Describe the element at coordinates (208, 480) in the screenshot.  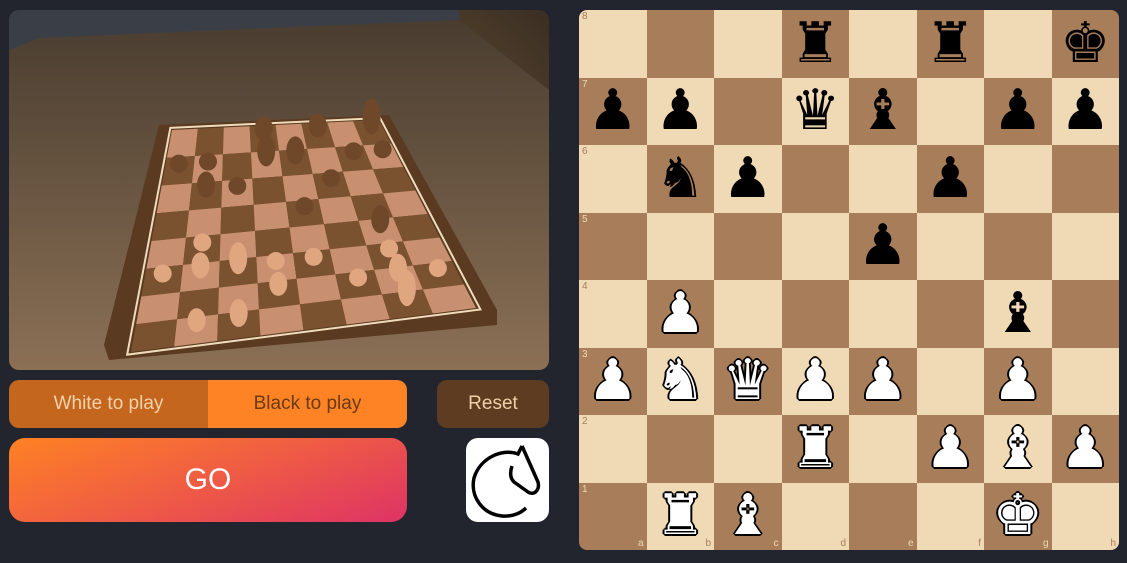
I see `go-button: GO` at that location.